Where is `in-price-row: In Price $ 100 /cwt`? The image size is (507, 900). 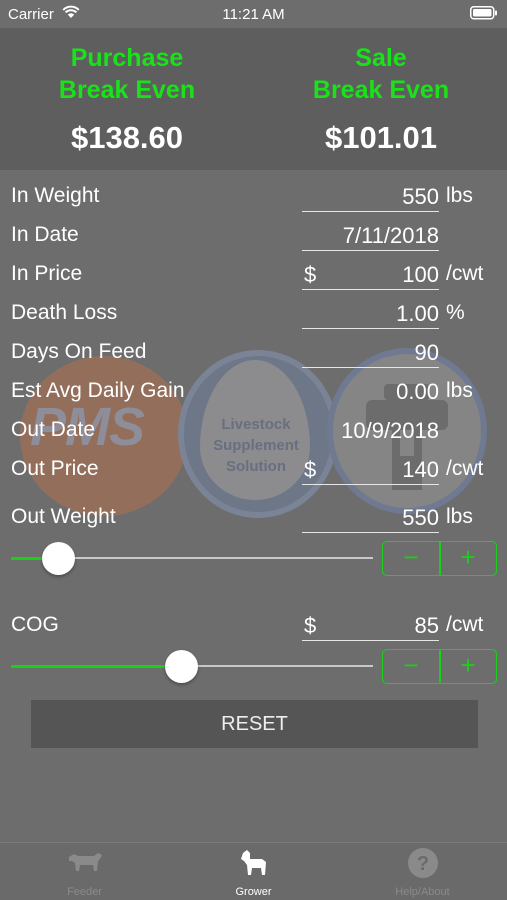
in-price-row: In Price $ 100 /cwt is located at coordinates (253, 276).